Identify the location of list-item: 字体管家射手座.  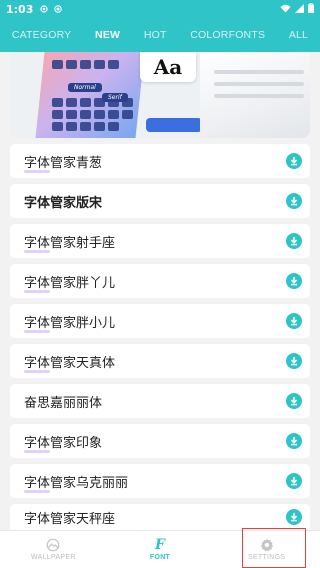
(160, 241).